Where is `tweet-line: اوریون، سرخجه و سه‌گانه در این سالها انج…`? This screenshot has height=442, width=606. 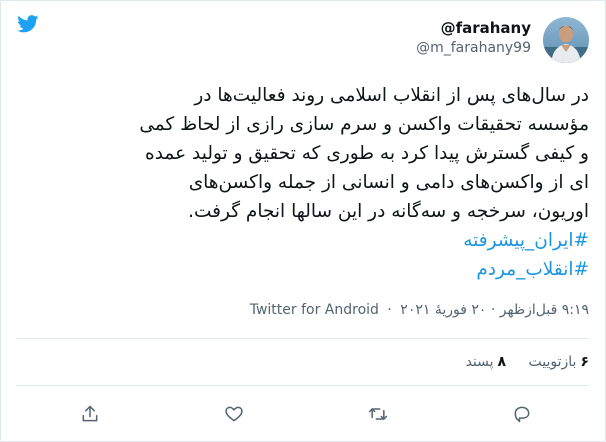
tweet-line: اوریون، سرخجه و سه‌گانه در این سالها انج… is located at coordinates (388, 211).